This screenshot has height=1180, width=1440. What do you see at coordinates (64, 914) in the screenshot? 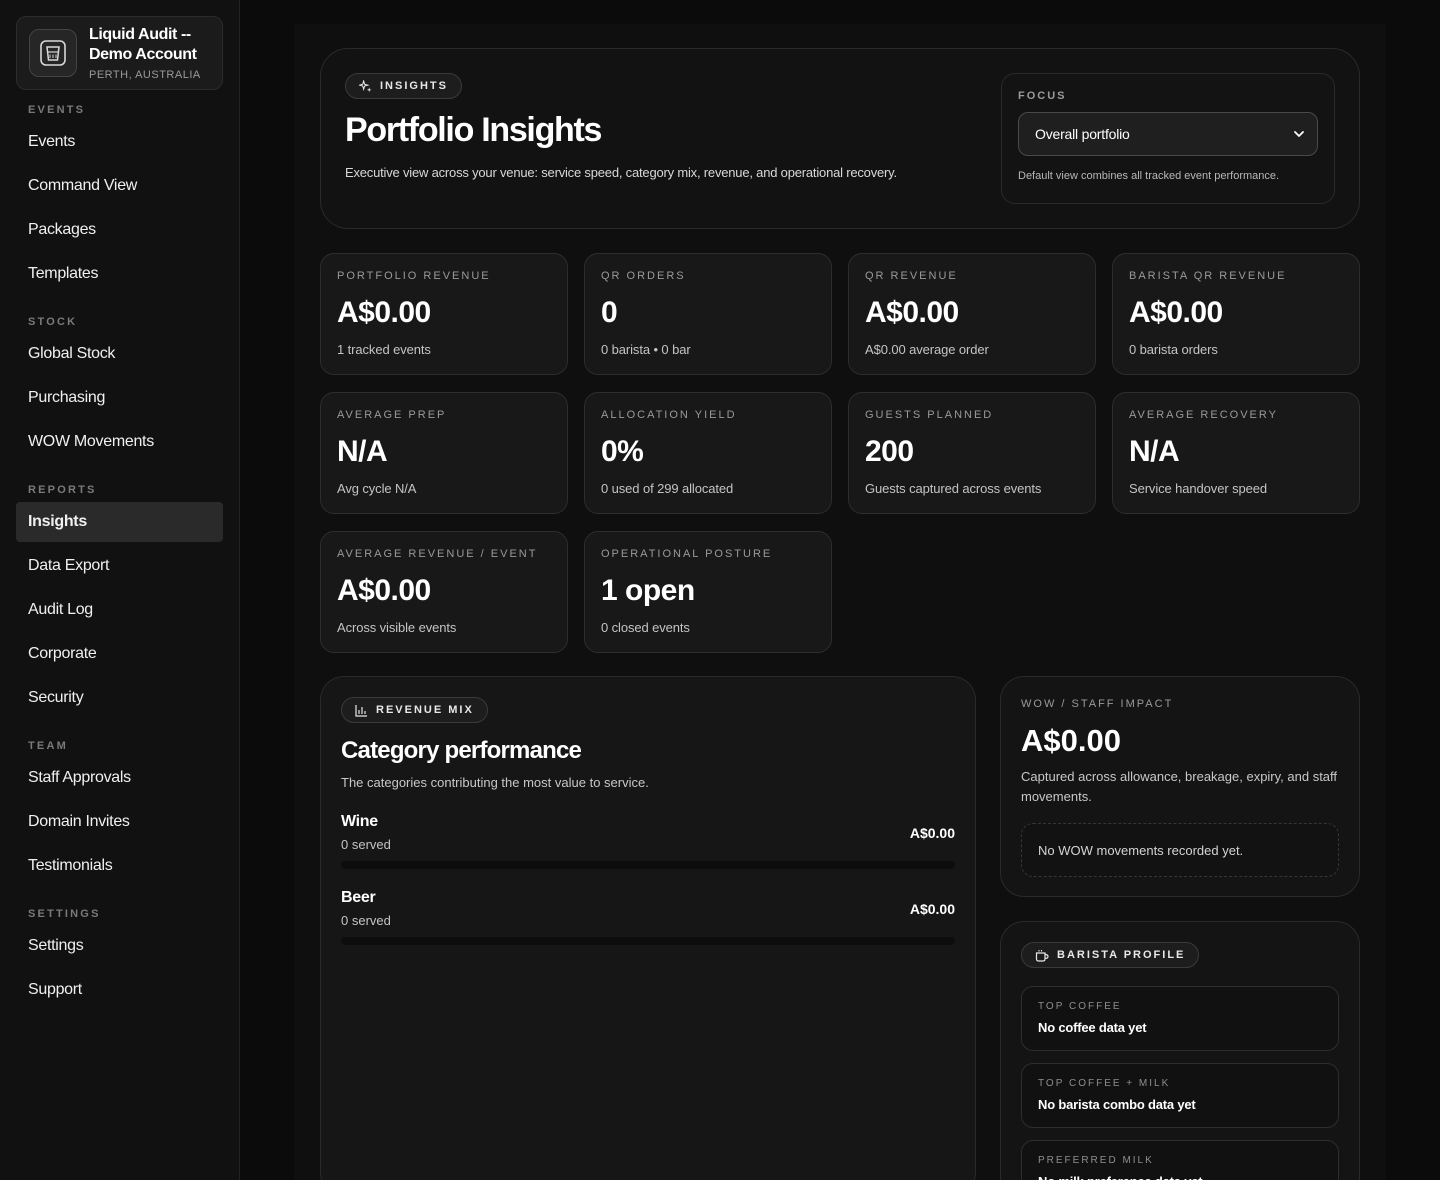
I see `nav-section-settings: SETTINGS` at bounding box center [64, 914].